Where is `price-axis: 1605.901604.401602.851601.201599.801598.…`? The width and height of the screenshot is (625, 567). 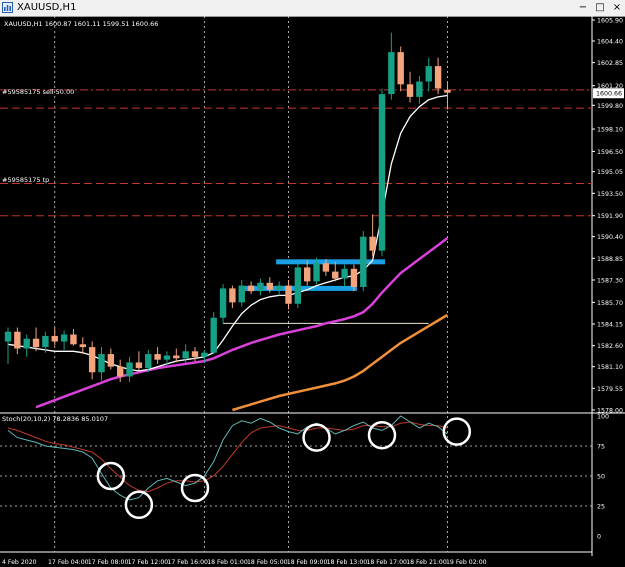
price-axis: 1605.901604.401602.851601.201599.801598.… is located at coordinates (608, 216).